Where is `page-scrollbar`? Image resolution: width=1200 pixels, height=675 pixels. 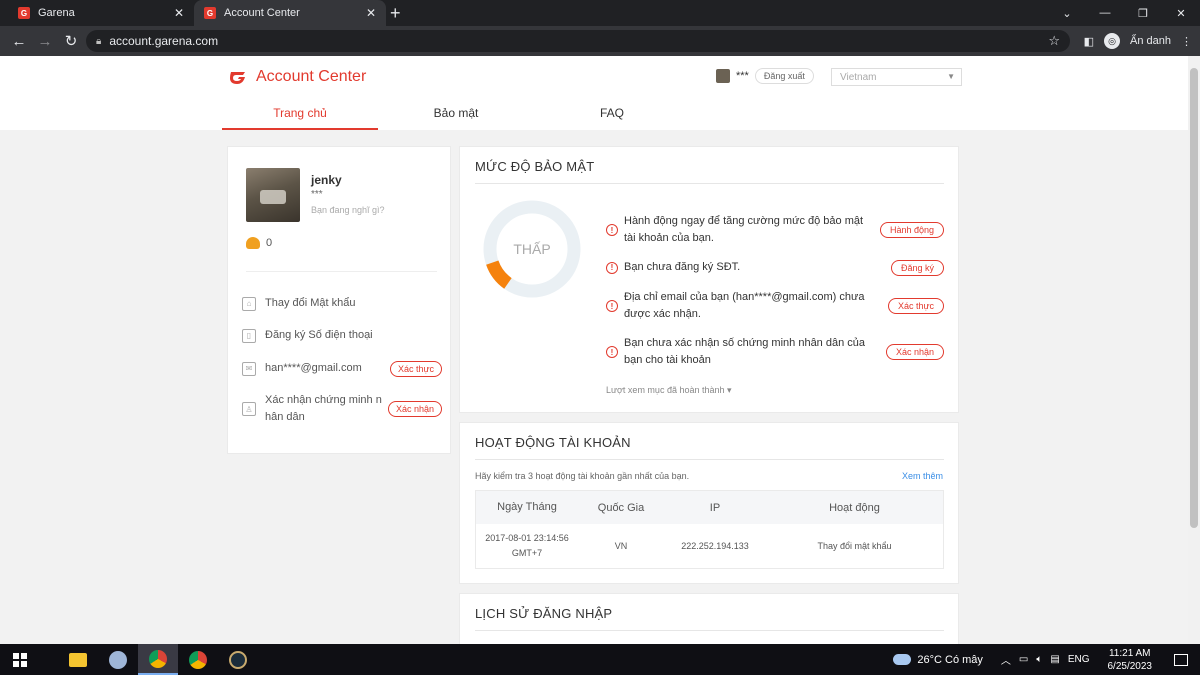
page-scrollbar is located at coordinates (1194, 350).